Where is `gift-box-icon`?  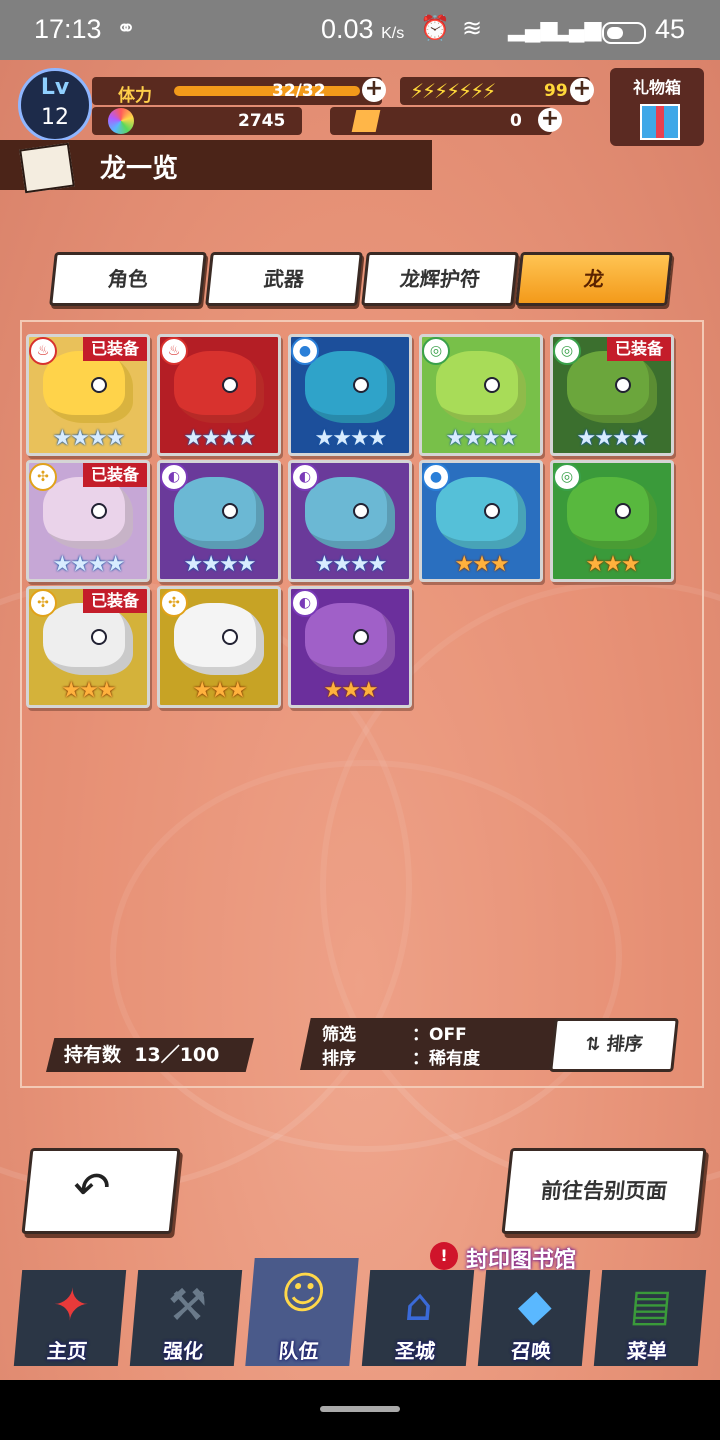
gift-box-icon is located at coordinates (660, 122).